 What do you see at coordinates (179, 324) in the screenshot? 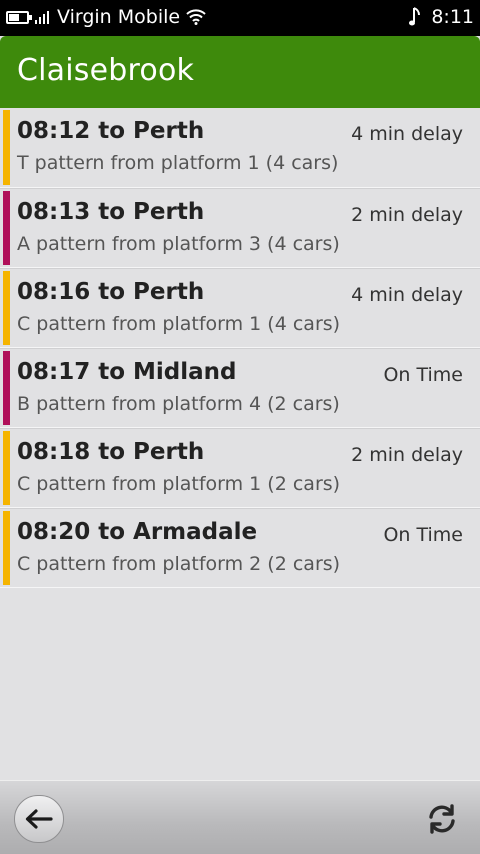
I see `train-pattern-detail: C pattern from platform 1 (4 cars)` at bounding box center [179, 324].